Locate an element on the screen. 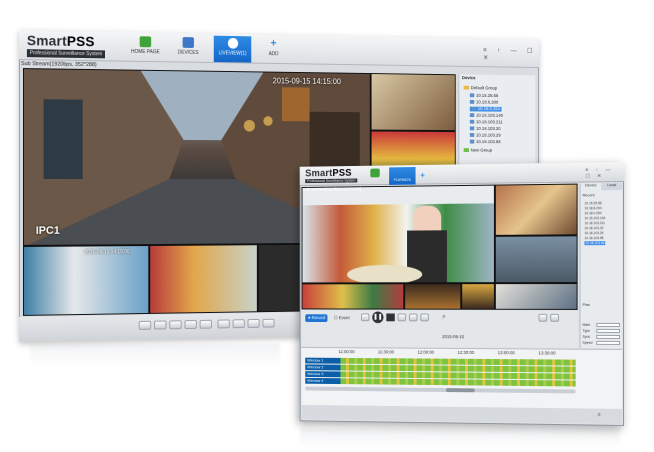  rewind-button is located at coordinates (365, 317).